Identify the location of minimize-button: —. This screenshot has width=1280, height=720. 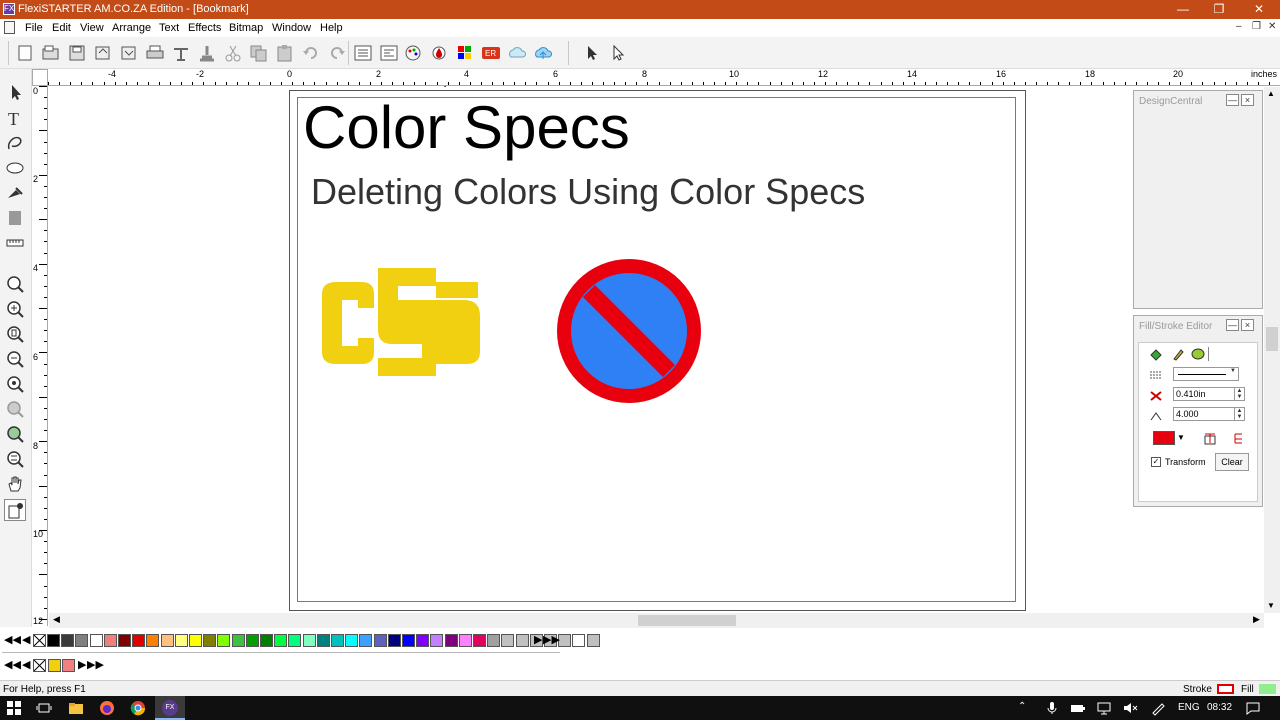
(1183, 9).